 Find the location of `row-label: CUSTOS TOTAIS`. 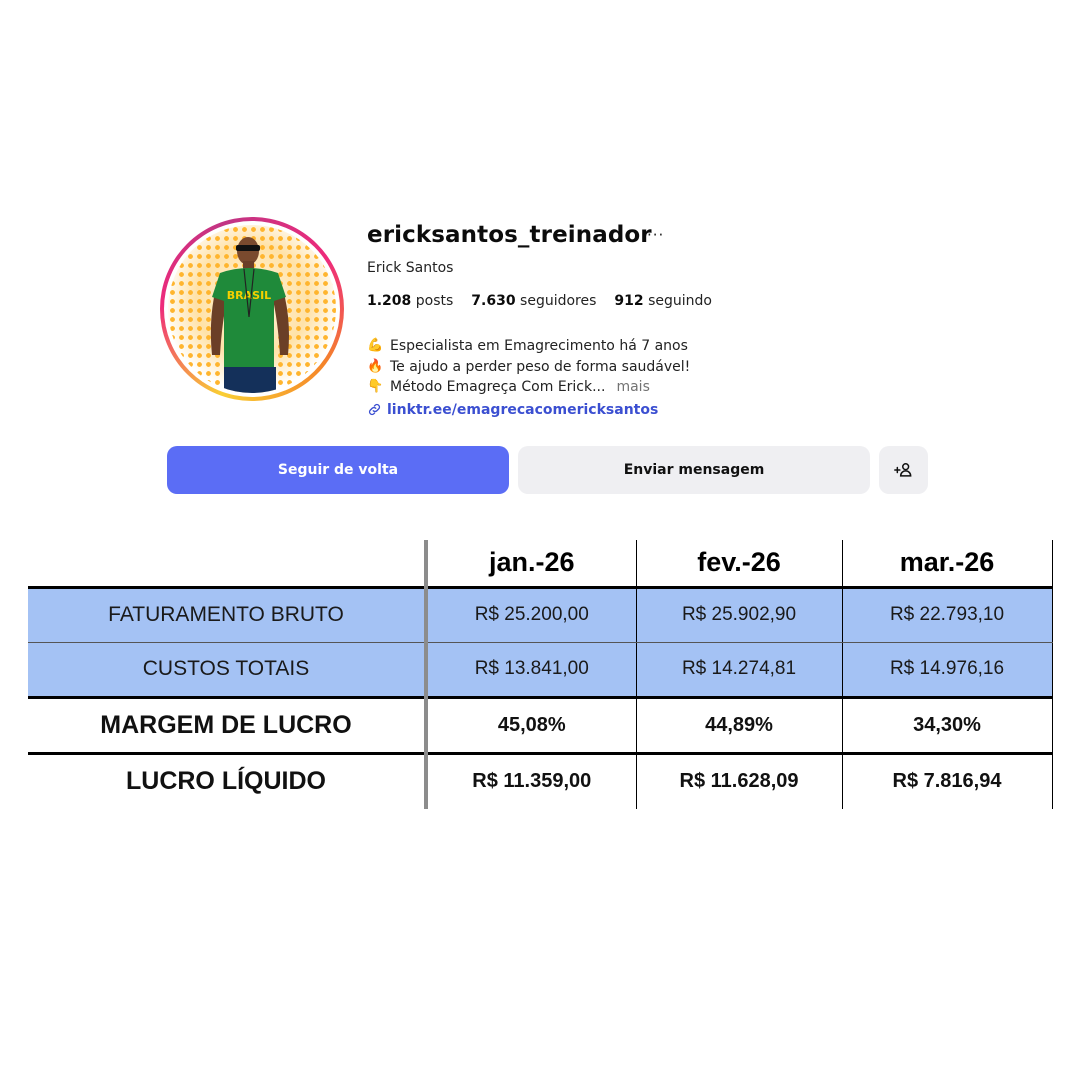

row-label: CUSTOS TOTAIS is located at coordinates (227, 670).